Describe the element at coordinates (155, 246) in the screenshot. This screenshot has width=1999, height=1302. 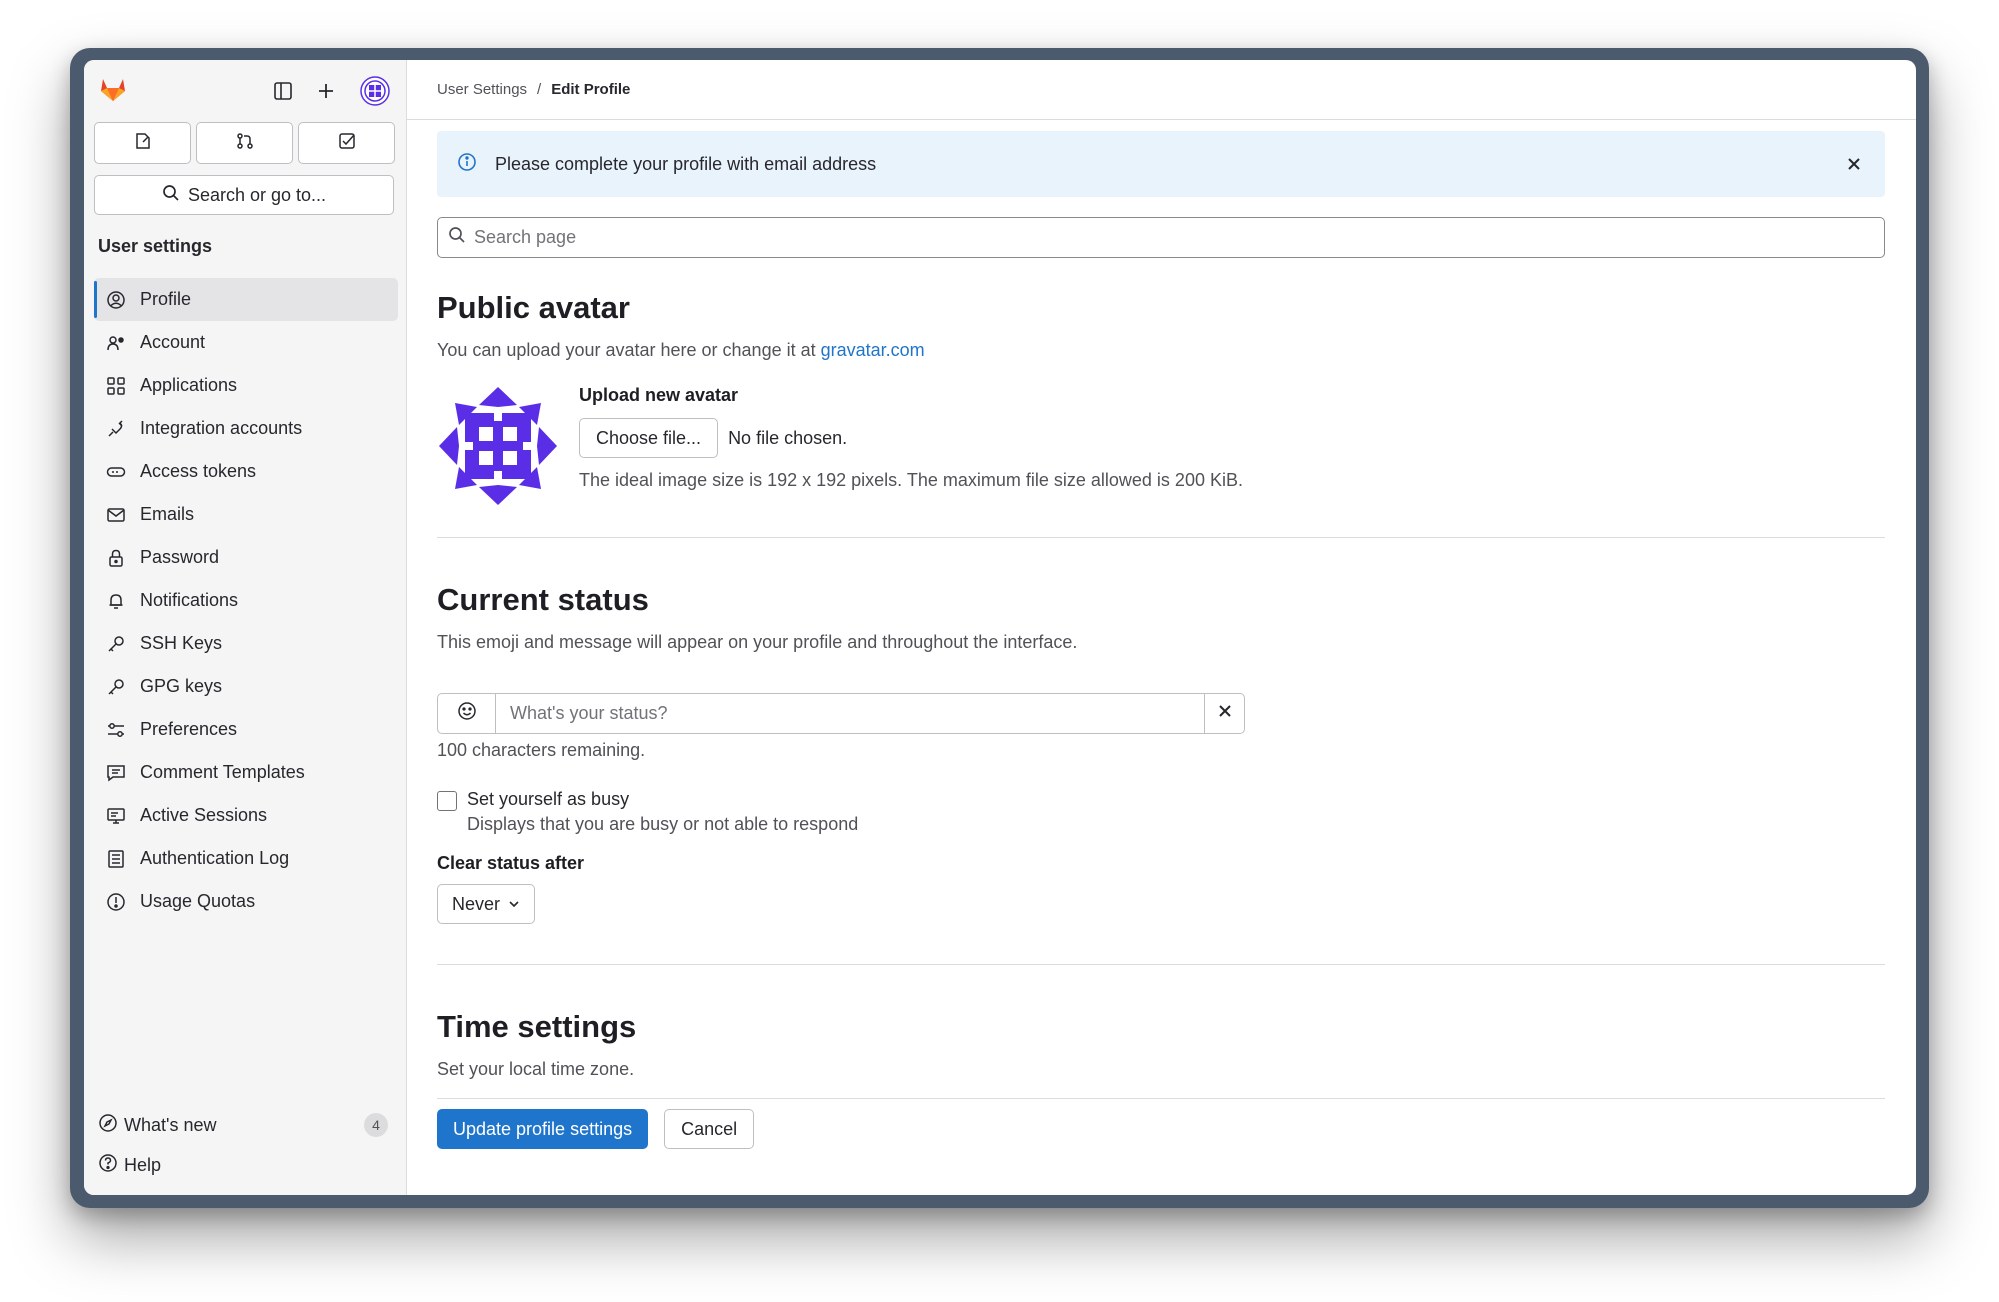
I see `sidebar-heading: User settings` at that location.